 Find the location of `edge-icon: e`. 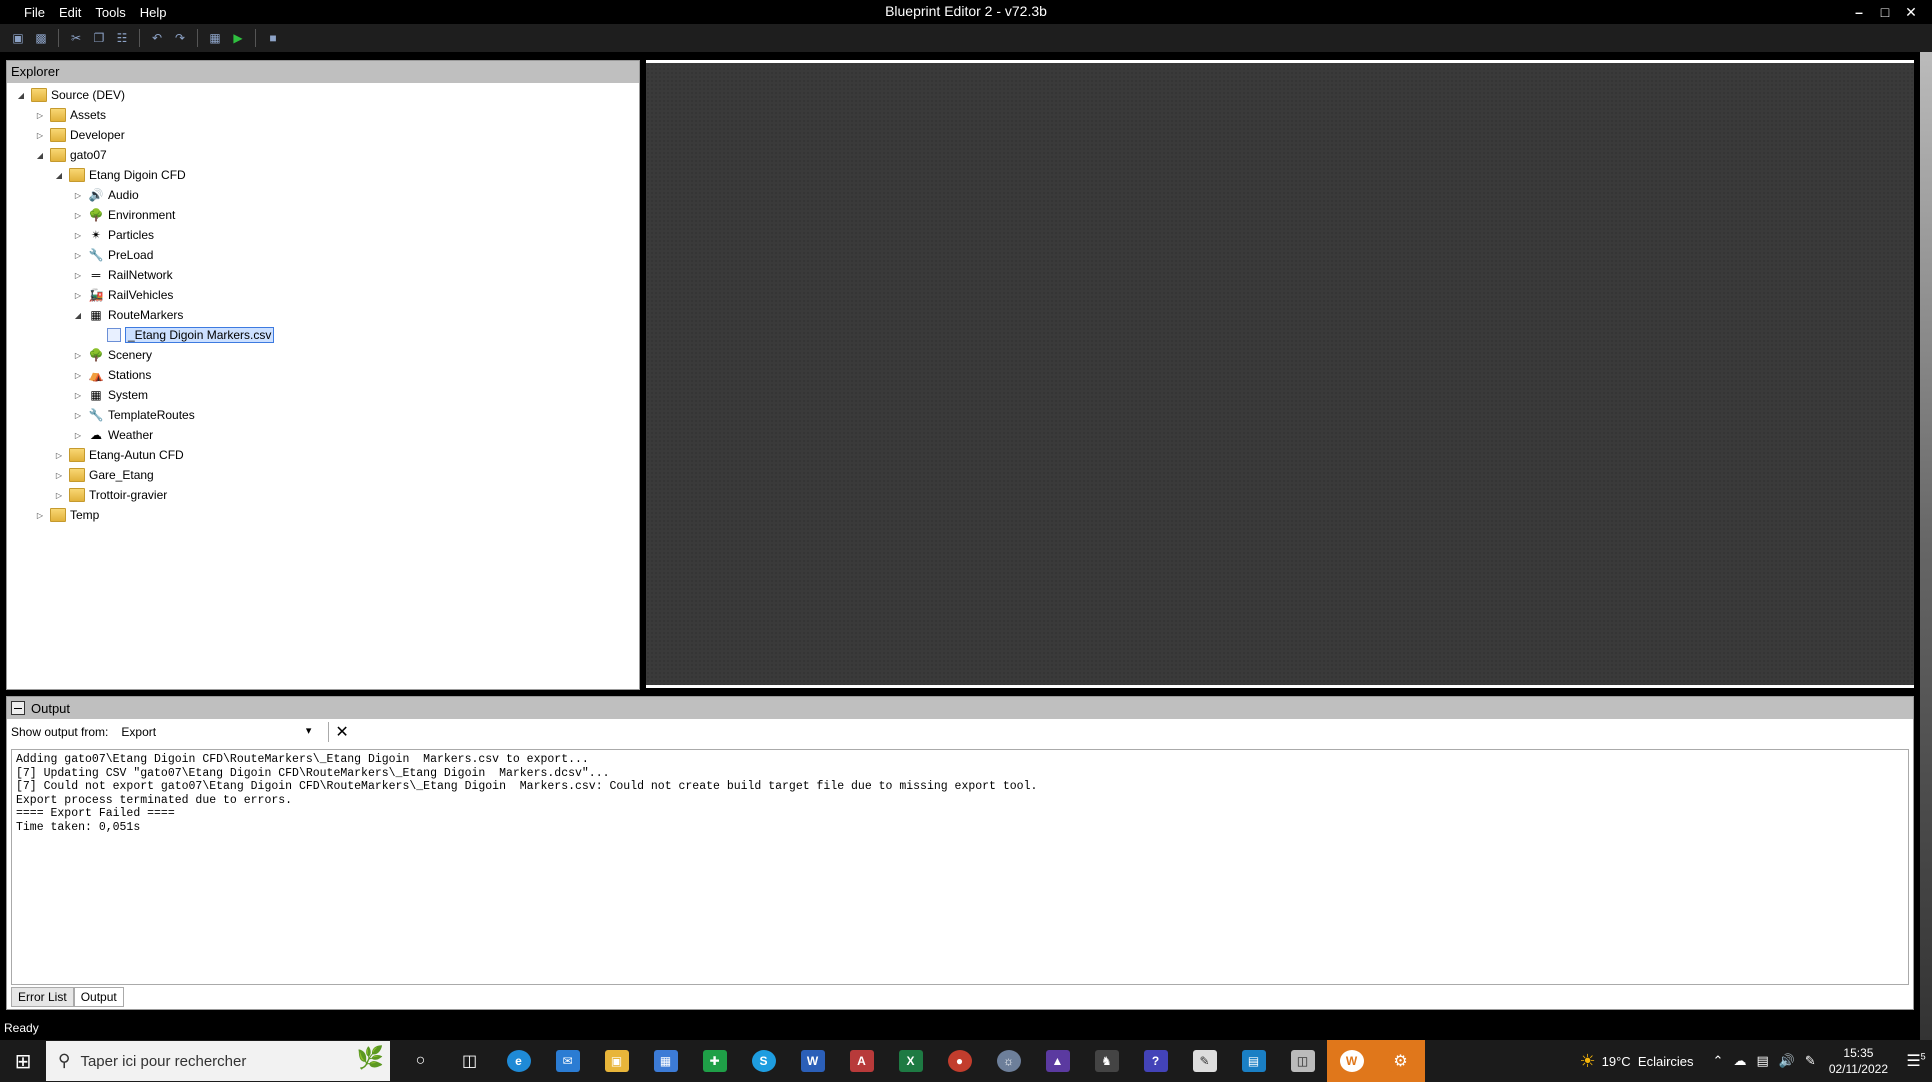

edge-icon: e is located at coordinates (518, 1061).